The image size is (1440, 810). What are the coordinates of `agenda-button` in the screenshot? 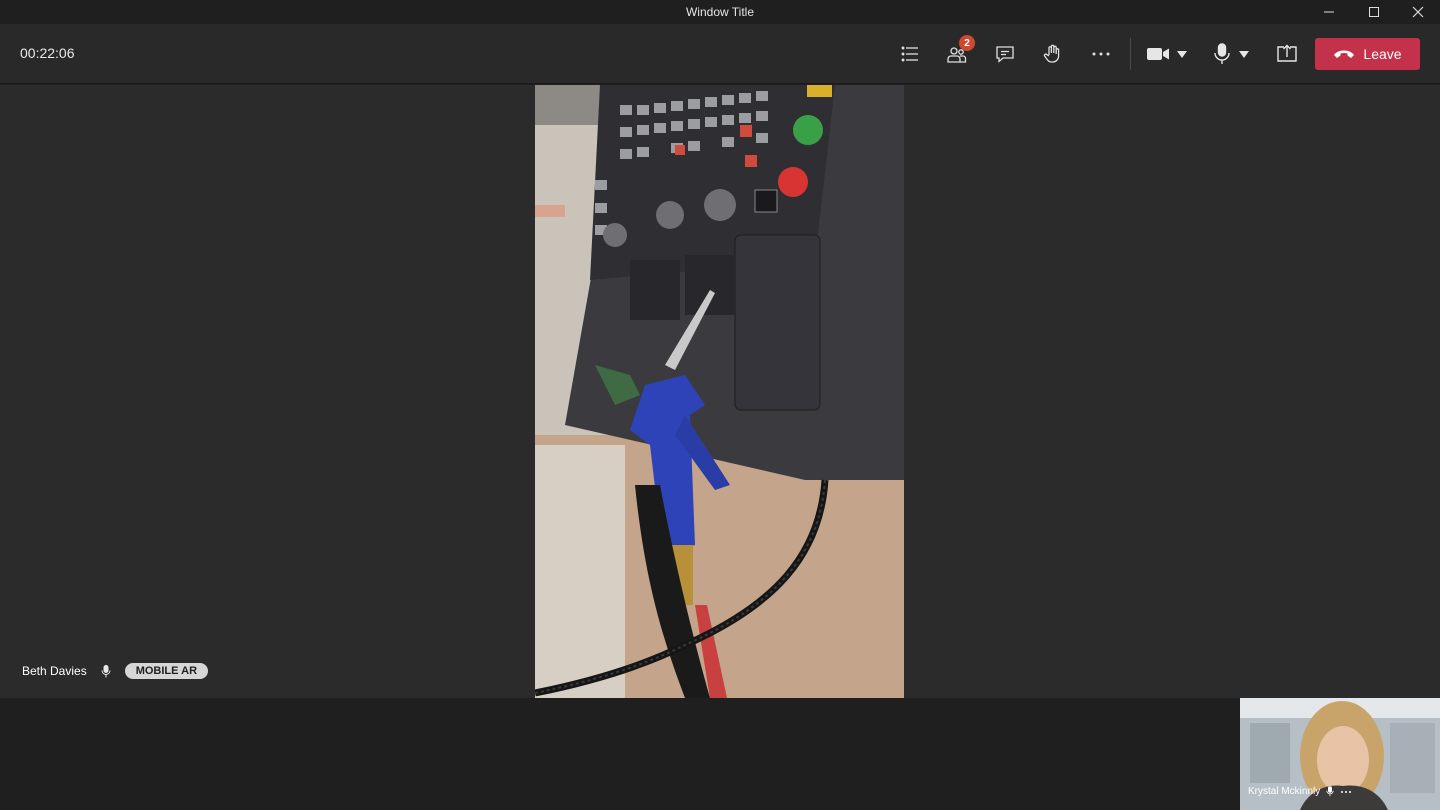 It's located at (910, 54).